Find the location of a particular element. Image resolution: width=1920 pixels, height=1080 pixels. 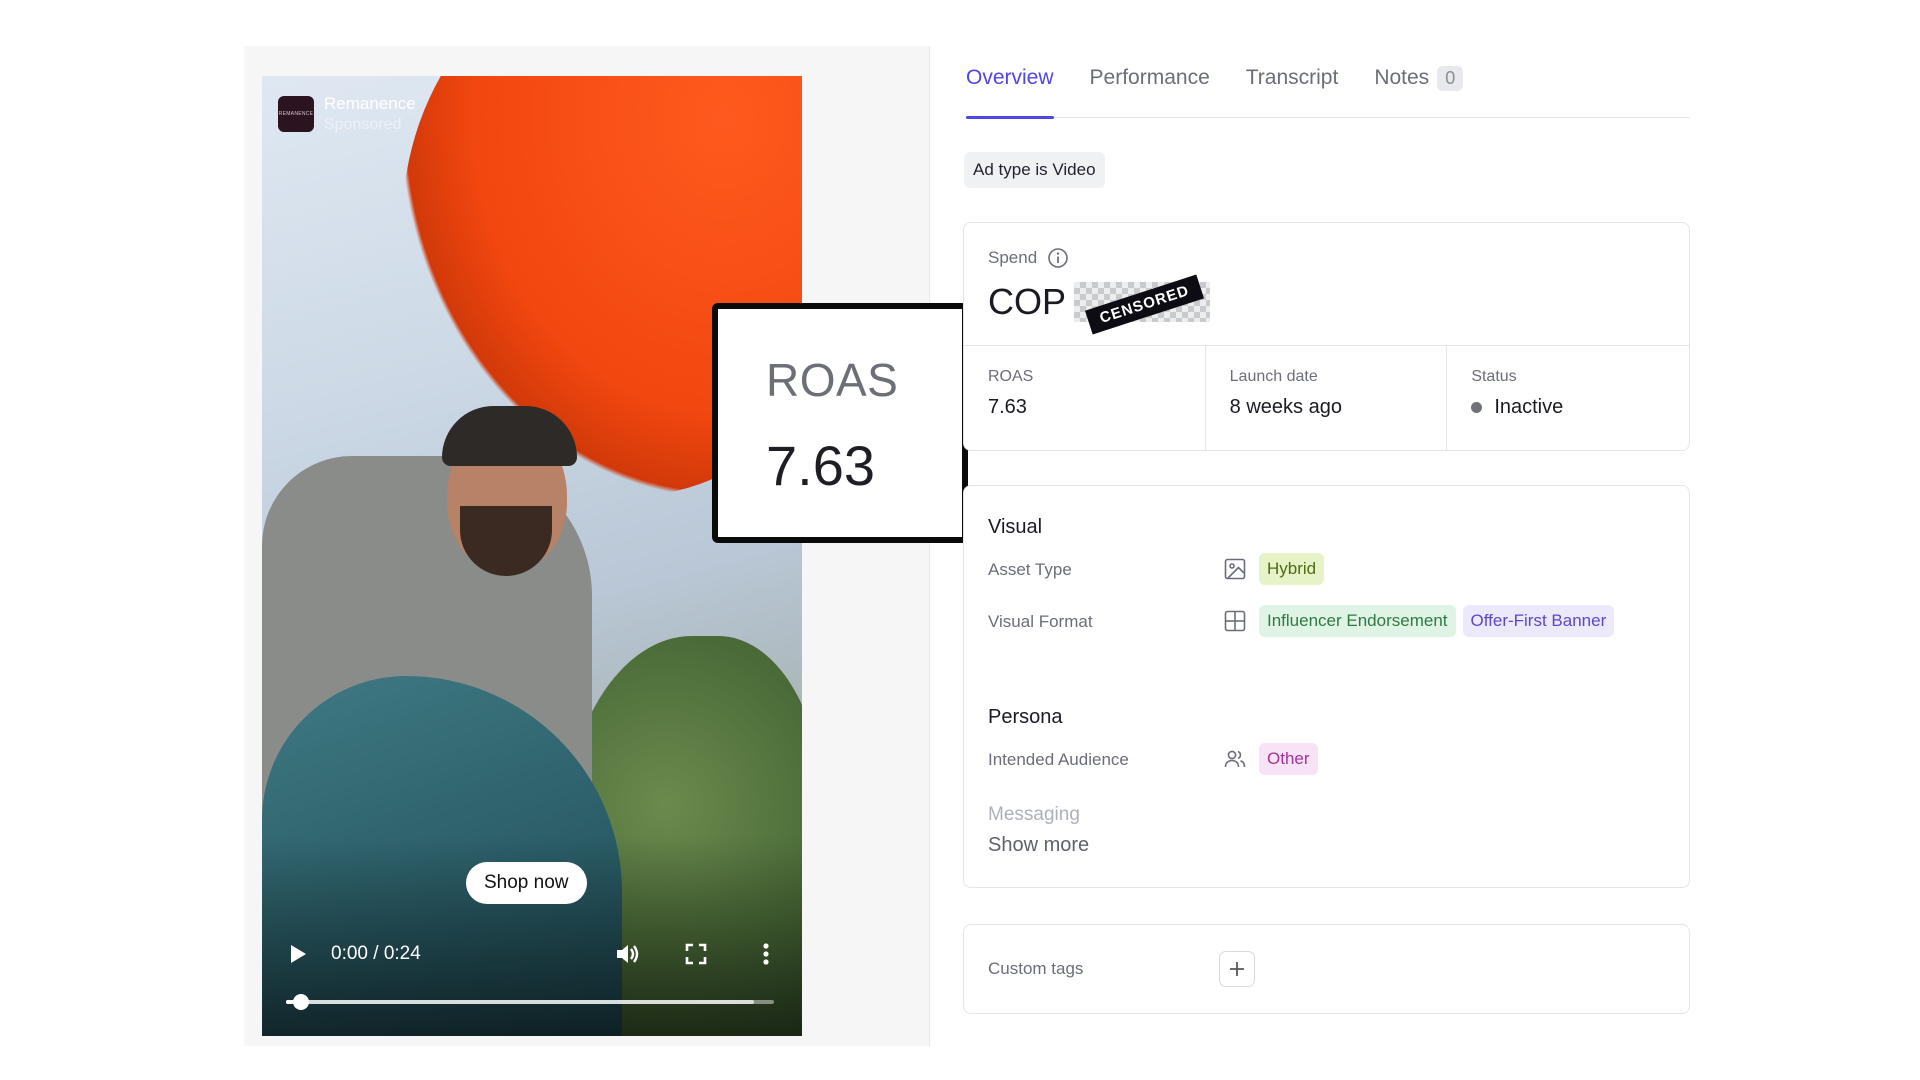

add-tag-button is located at coordinates (1237, 969).